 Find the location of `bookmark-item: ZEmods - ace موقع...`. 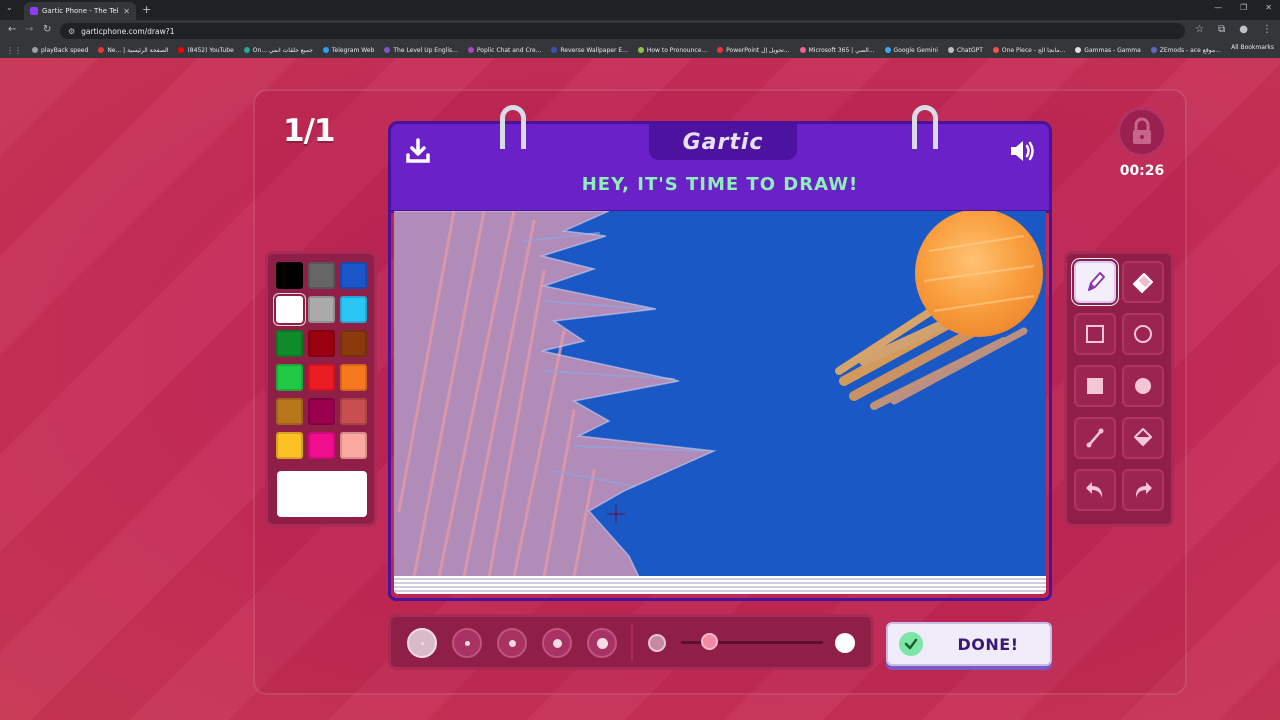

bookmark-item: ZEmods - ace موقع... is located at coordinates (1185, 50).